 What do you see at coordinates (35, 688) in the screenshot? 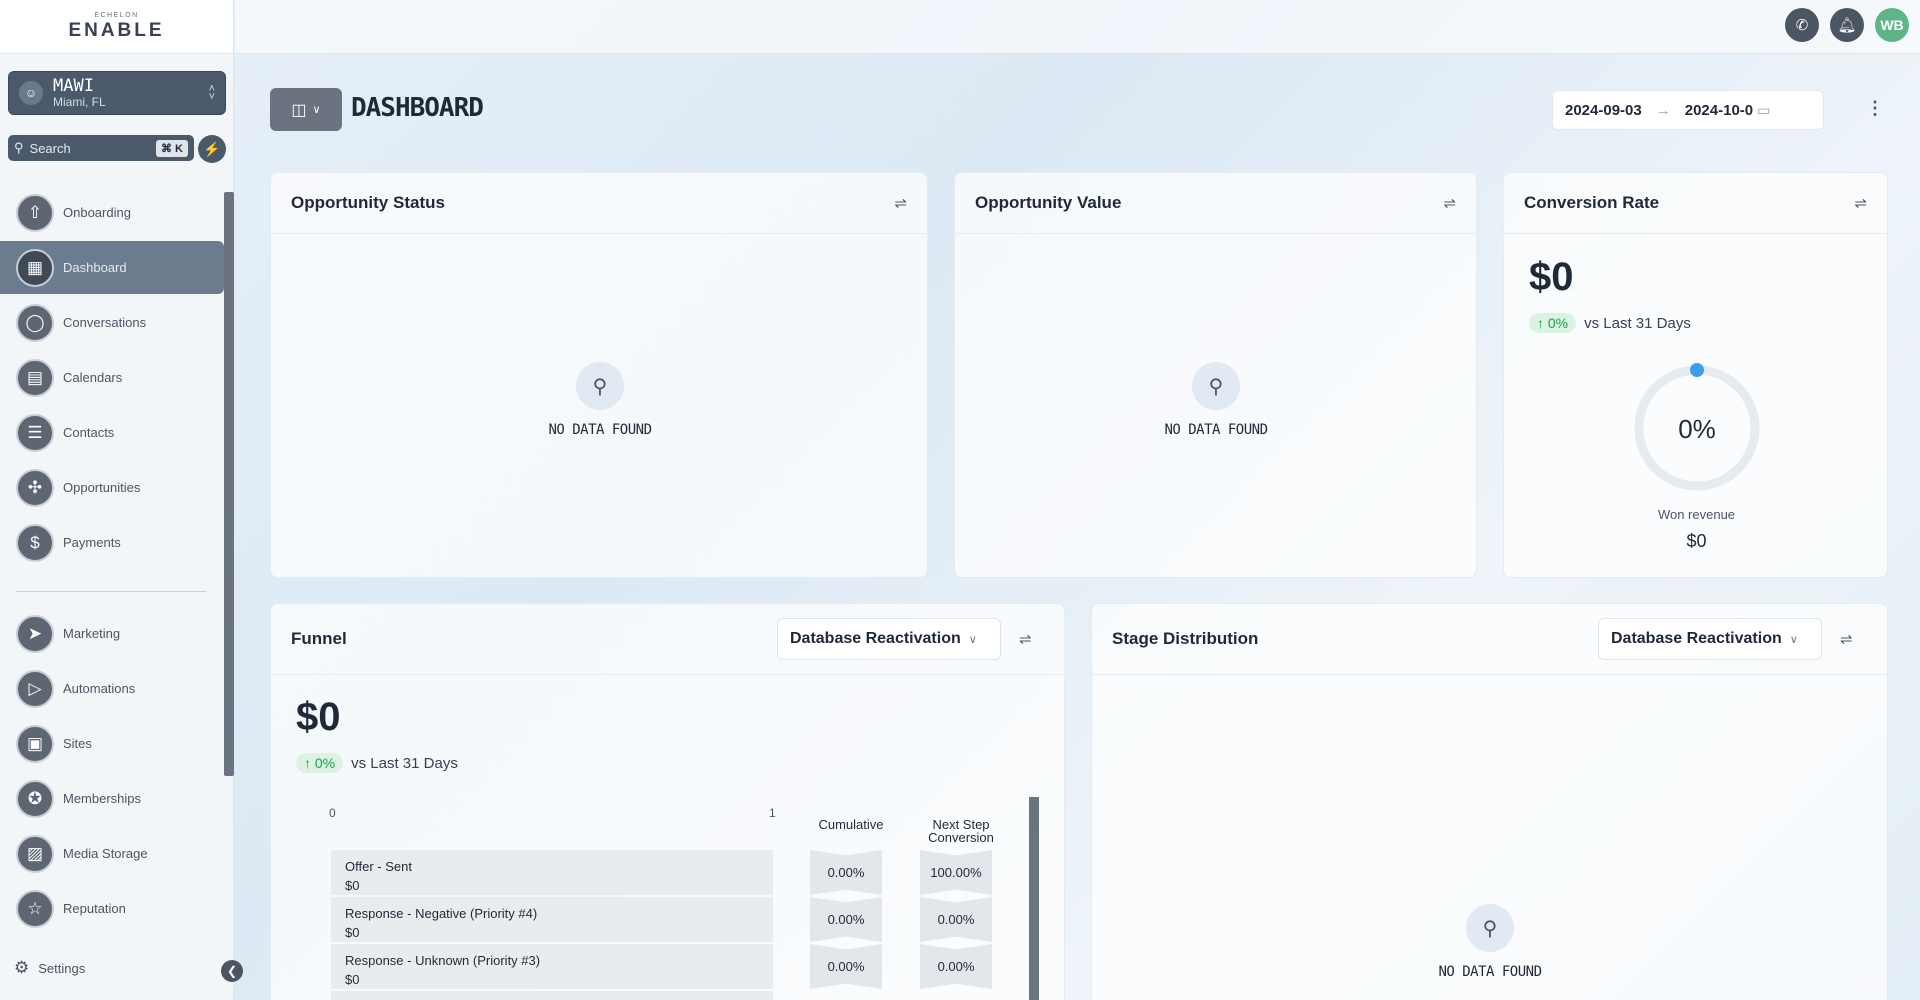
I see `play-icon: ▷` at bounding box center [35, 688].